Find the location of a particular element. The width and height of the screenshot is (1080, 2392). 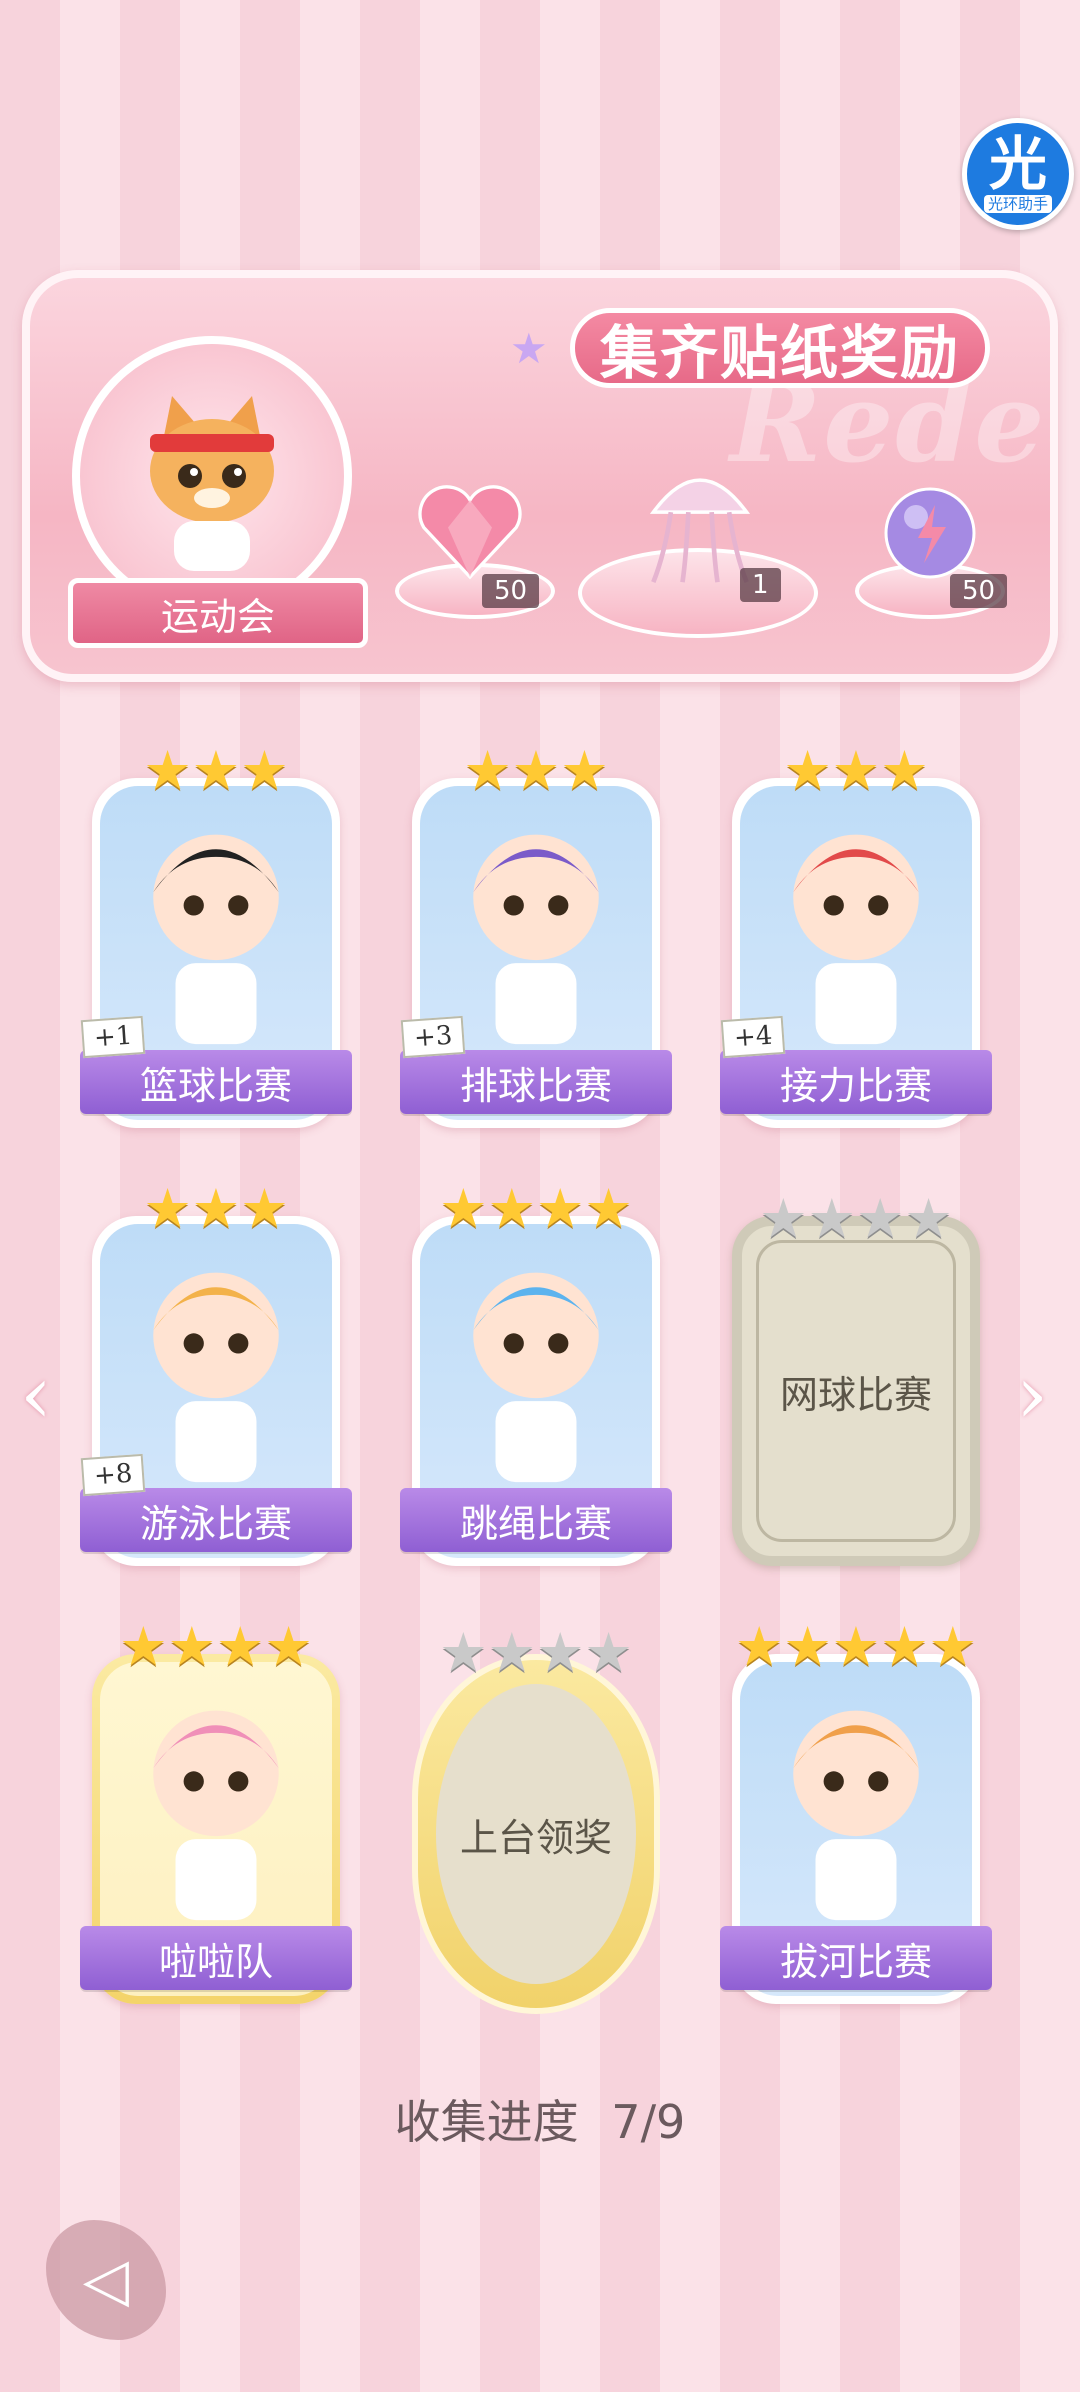

cat-icon is located at coordinates (212, 483).